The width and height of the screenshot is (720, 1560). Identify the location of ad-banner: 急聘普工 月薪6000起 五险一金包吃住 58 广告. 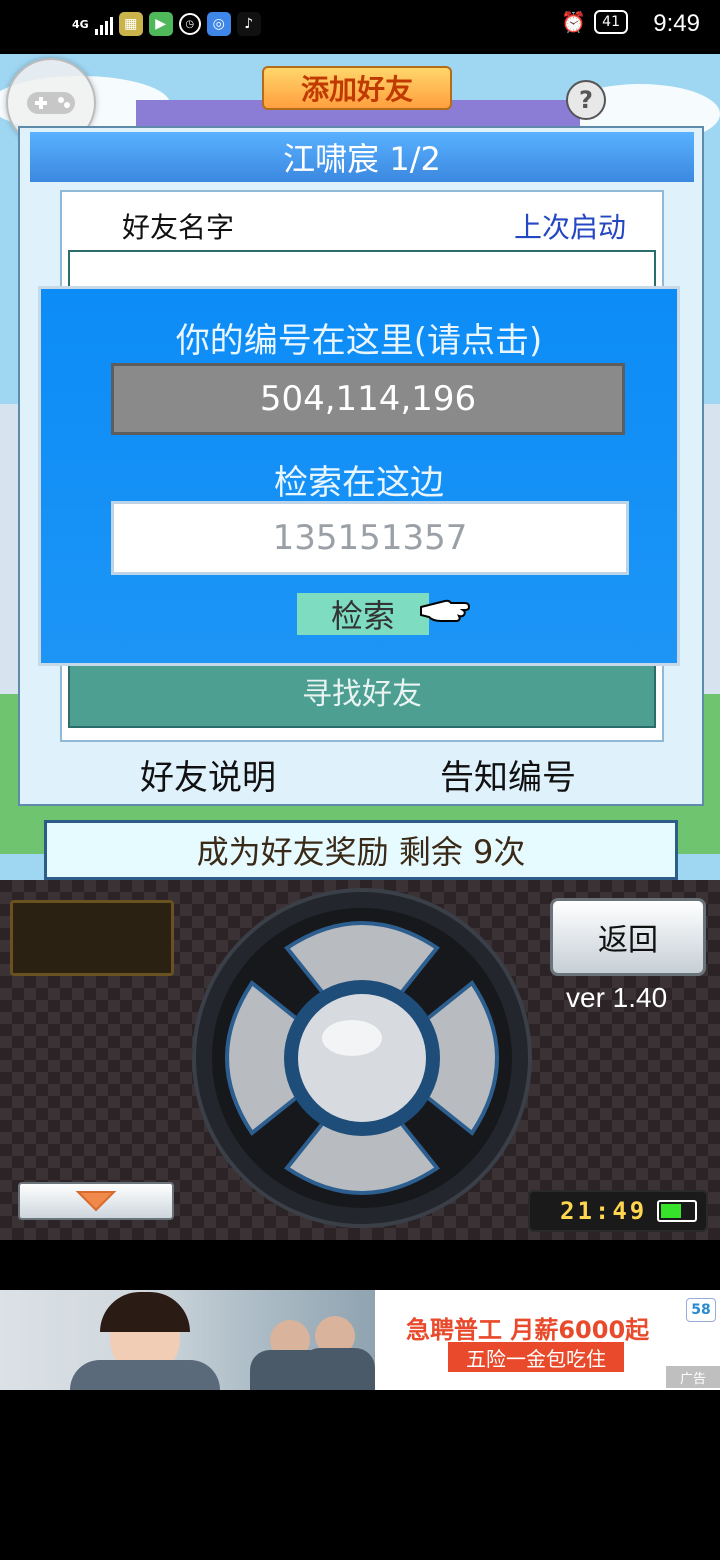
(360, 1340).